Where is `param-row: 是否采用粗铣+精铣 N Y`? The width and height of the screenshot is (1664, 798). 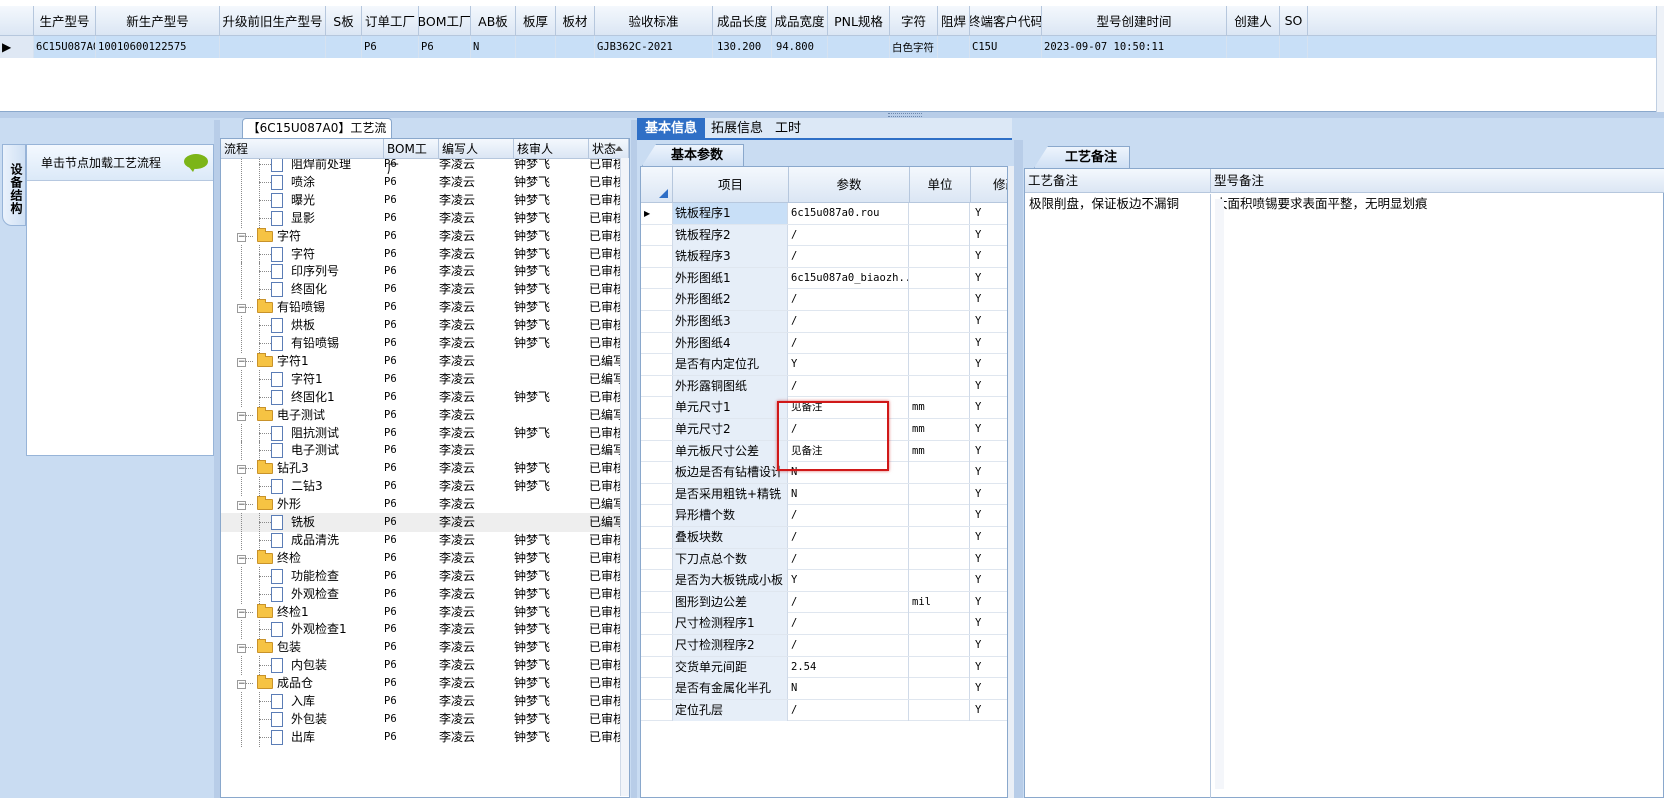 param-row: 是否采用粗铣+精铣 N Y is located at coordinates (824, 494).